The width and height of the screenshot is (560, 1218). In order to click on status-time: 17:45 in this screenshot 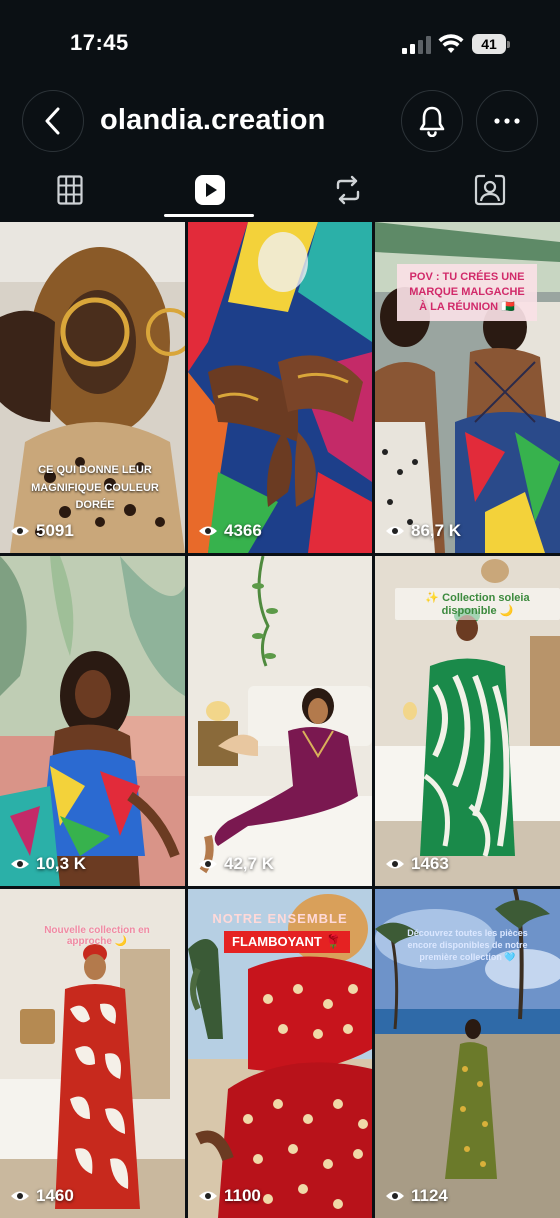, I will do `click(99, 42)`.